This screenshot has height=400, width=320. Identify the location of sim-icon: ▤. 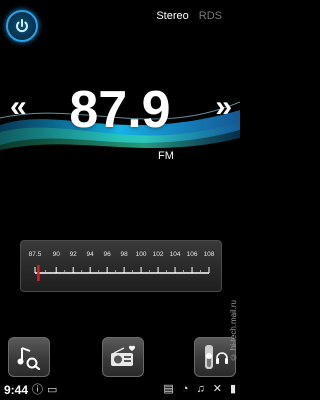
(168, 389).